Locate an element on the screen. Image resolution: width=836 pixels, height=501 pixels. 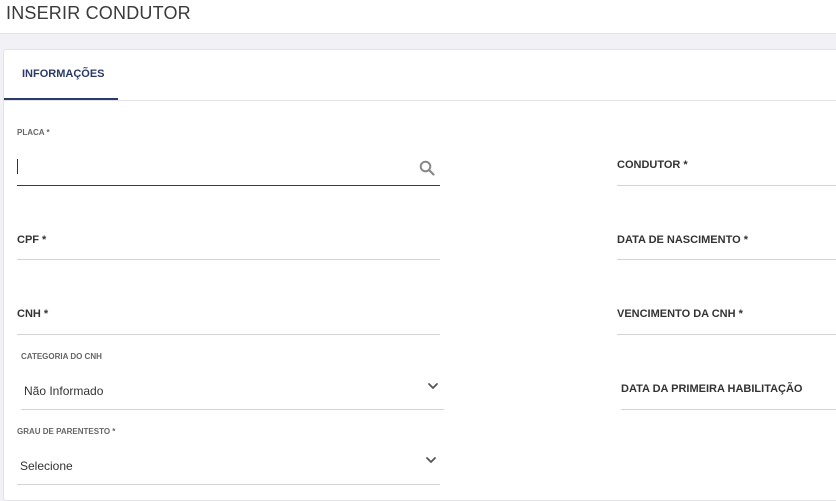
tab-informacoes: INFORMAÇÕES is located at coordinates (61, 75).